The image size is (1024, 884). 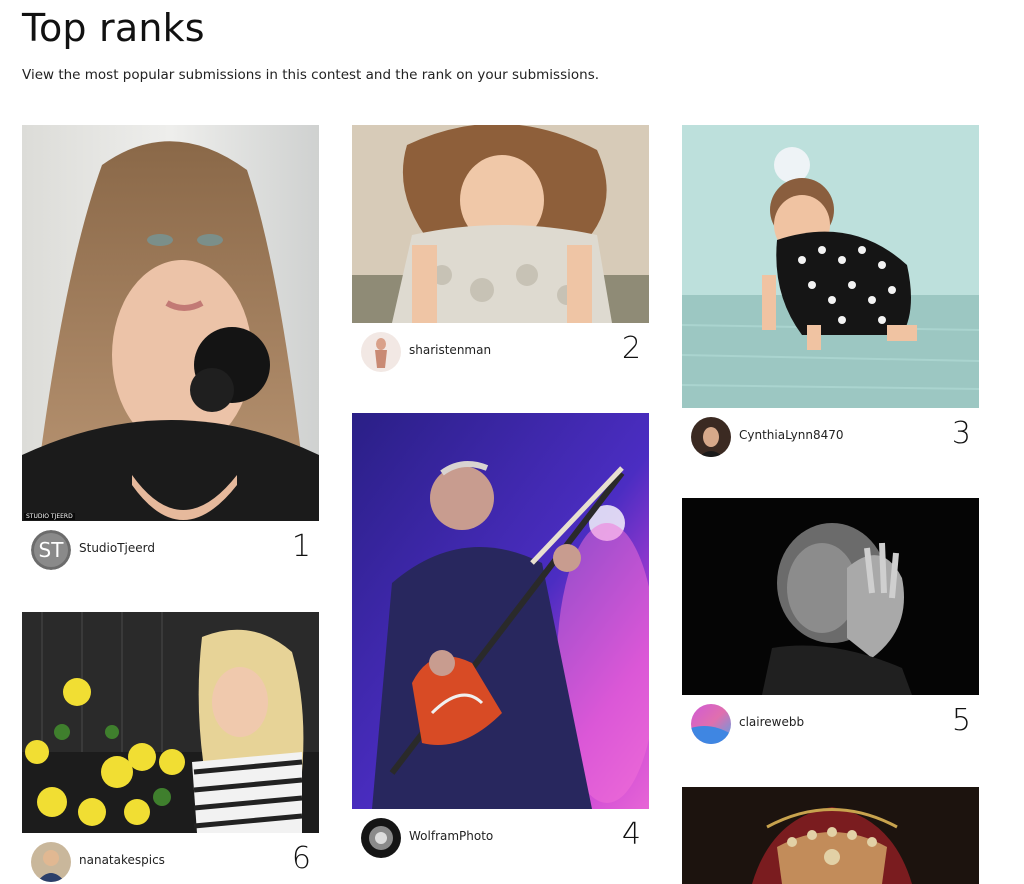 I want to click on page-title: Top ranks, so click(x=113, y=28).